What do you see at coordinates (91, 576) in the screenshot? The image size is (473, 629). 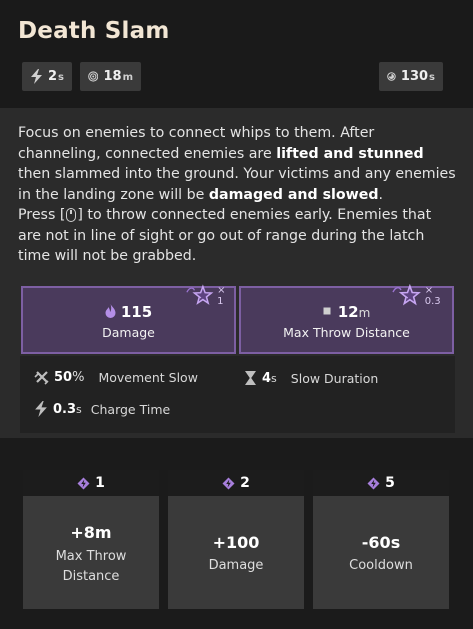 I see `upgrade-tier-1-label-line2: Distance` at bounding box center [91, 576].